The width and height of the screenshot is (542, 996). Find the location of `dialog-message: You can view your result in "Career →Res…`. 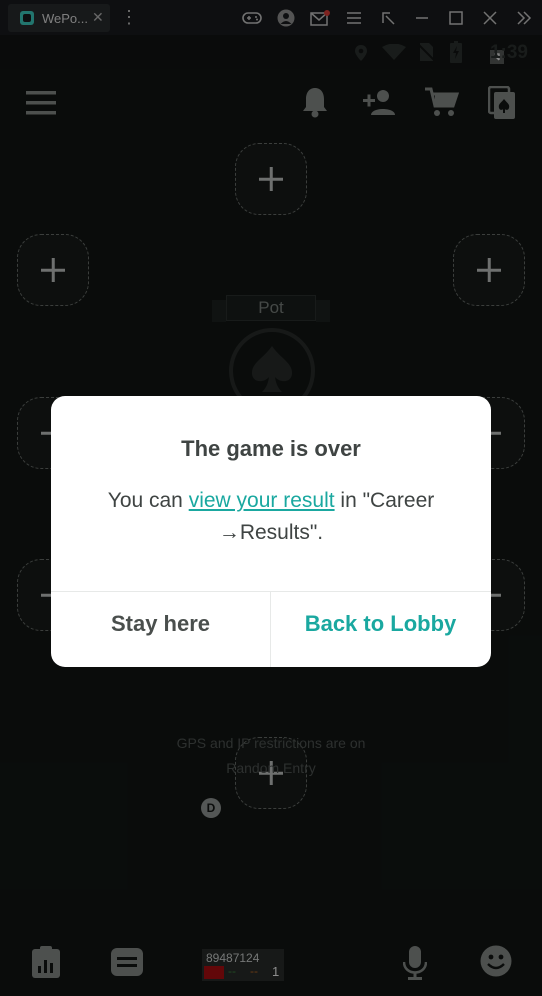

dialog-message: You can view your result in "Career →Res… is located at coordinates (271, 517).